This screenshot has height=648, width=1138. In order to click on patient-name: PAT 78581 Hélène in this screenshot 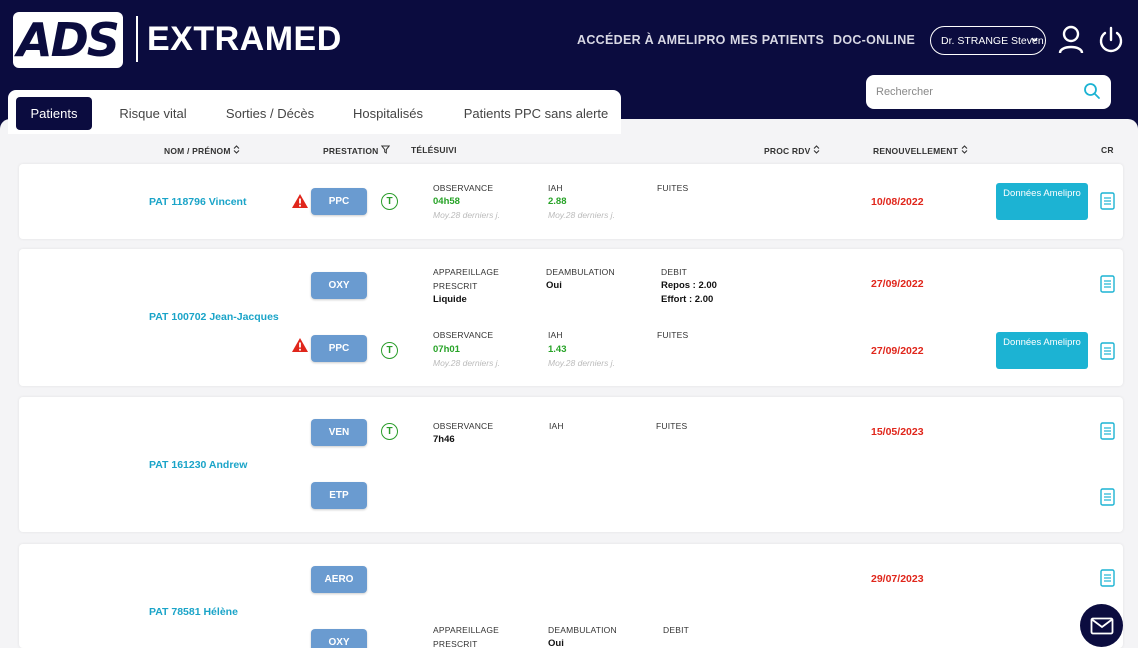, I will do `click(193, 612)`.